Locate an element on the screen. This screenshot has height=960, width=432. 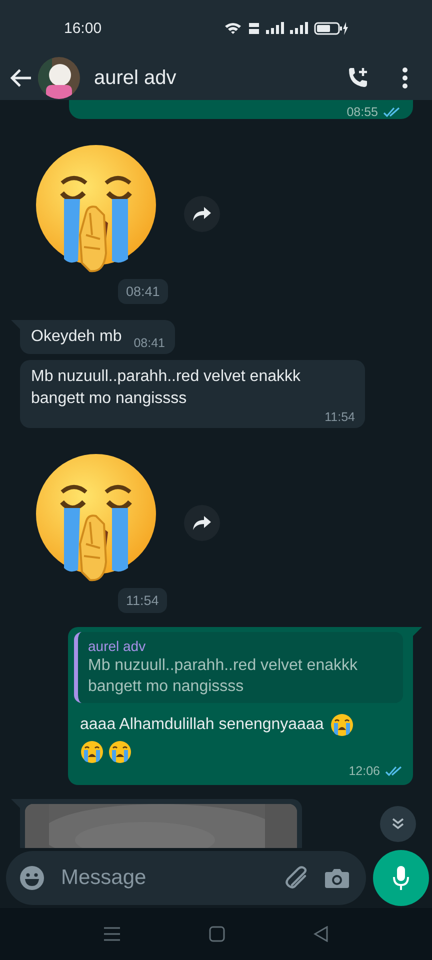
status-time: 16:00 is located at coordinates (83, 28).